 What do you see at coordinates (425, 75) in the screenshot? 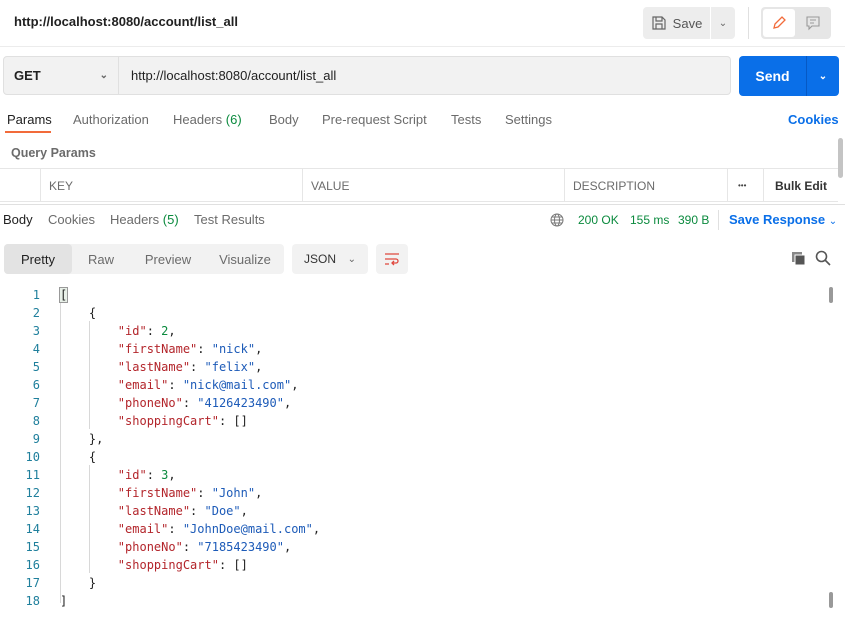
I see `url-input: http://localhost:8080/account/list_all` at bounding box center [425, 75].